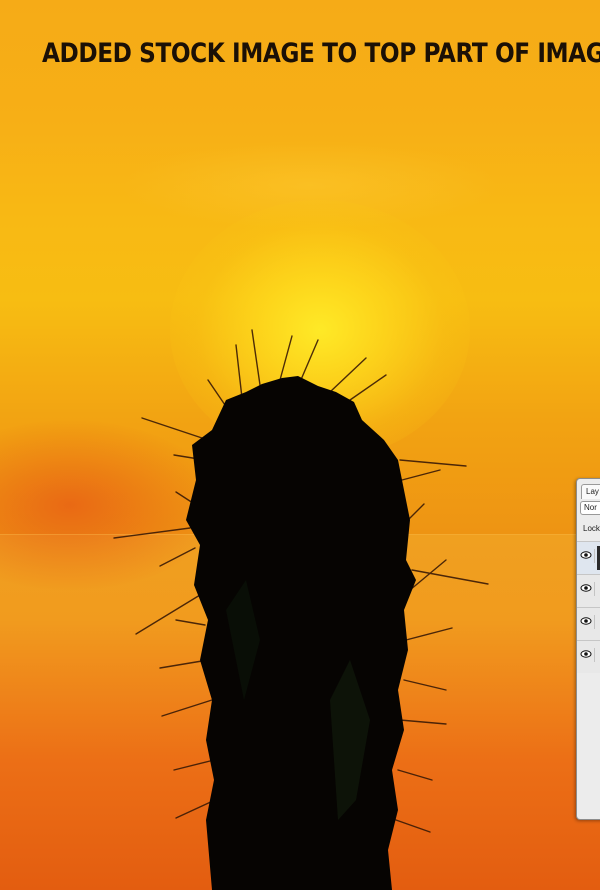  I want to click on lock-label: Lock, so click(591, 528).